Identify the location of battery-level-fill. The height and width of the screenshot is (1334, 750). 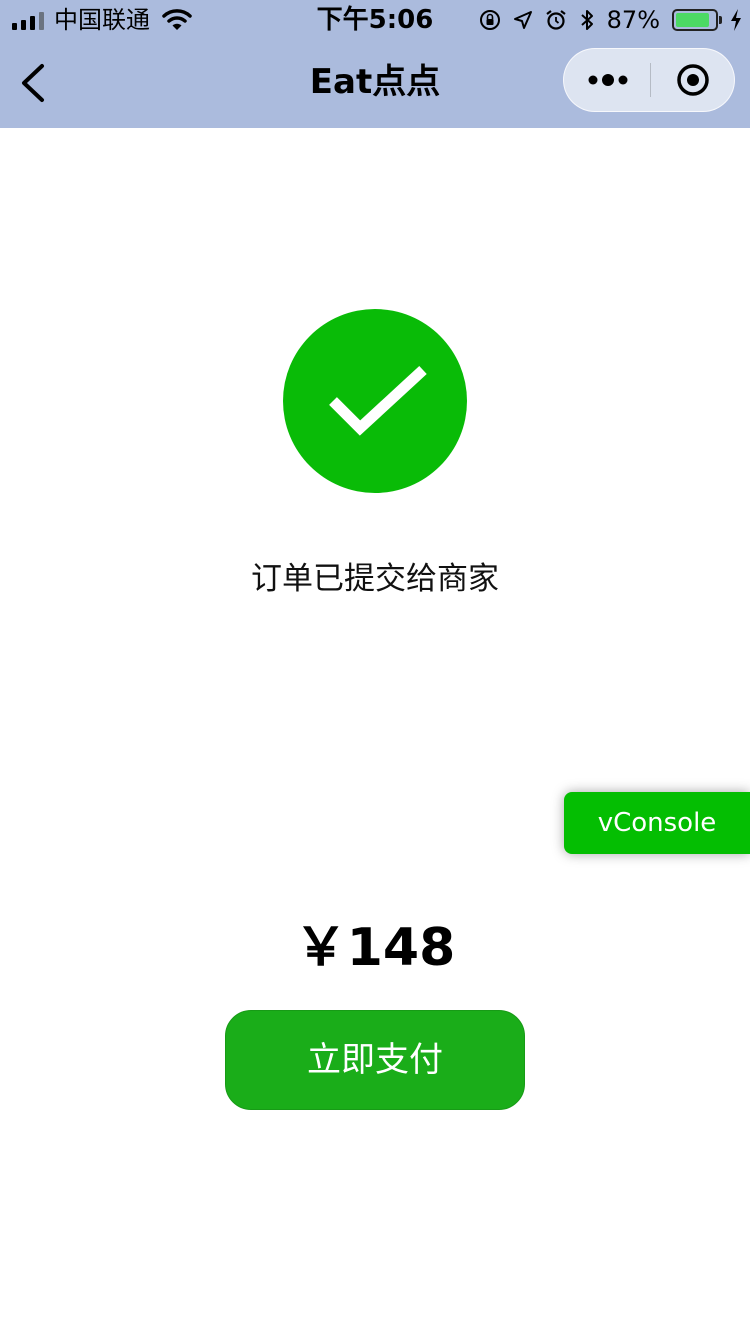
(693, 20).